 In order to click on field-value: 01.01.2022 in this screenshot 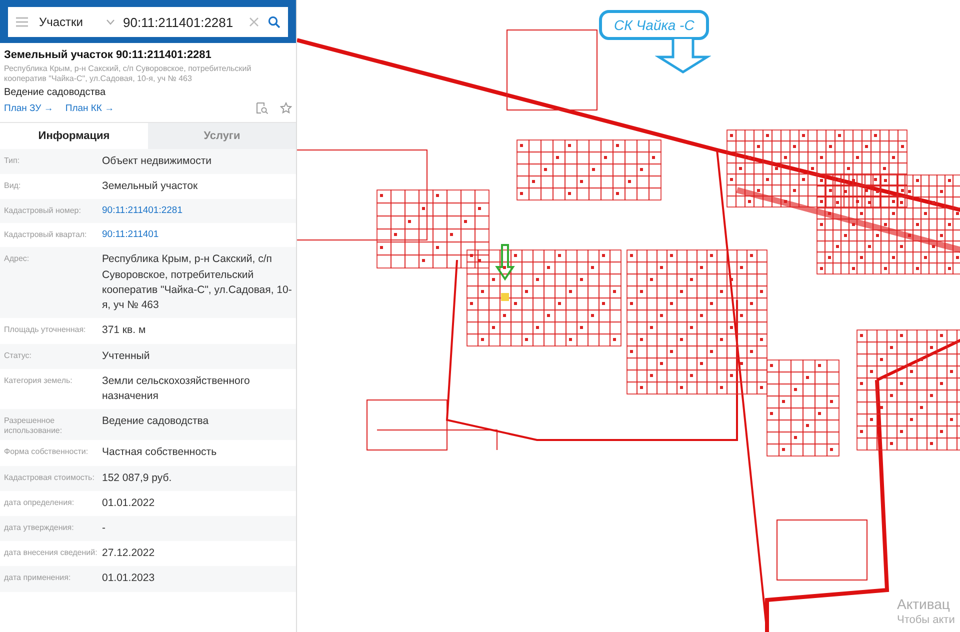, I will do `click(128, 503)`.